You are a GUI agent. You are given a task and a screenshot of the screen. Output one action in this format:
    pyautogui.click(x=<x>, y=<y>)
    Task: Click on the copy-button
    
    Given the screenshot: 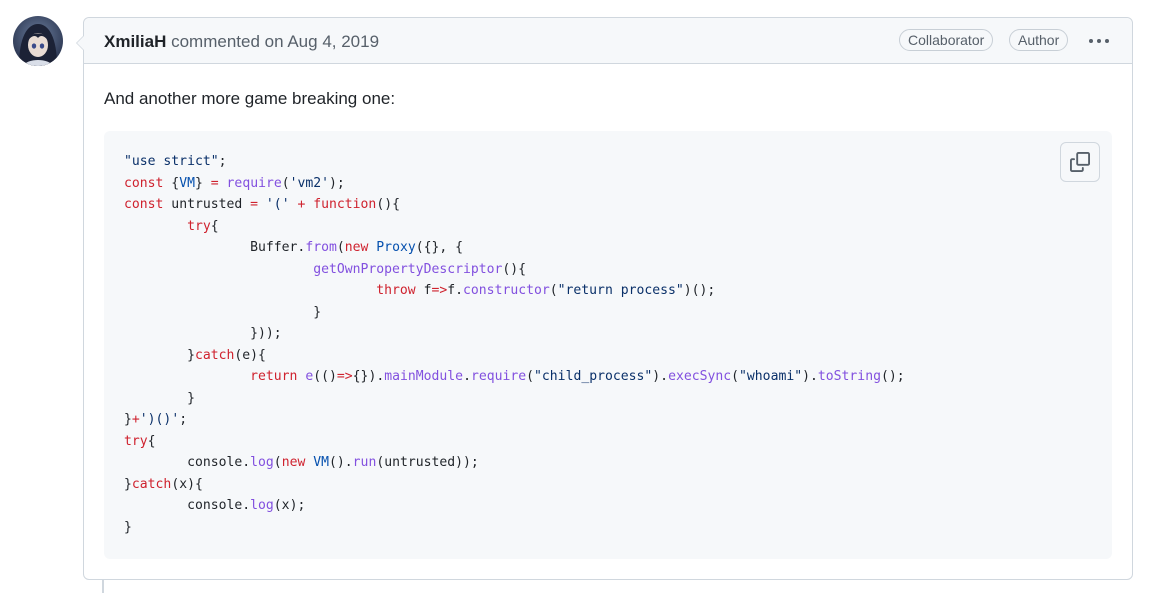 What is the action you would take?
    pyautogui.click(x=1080, y=162)
    